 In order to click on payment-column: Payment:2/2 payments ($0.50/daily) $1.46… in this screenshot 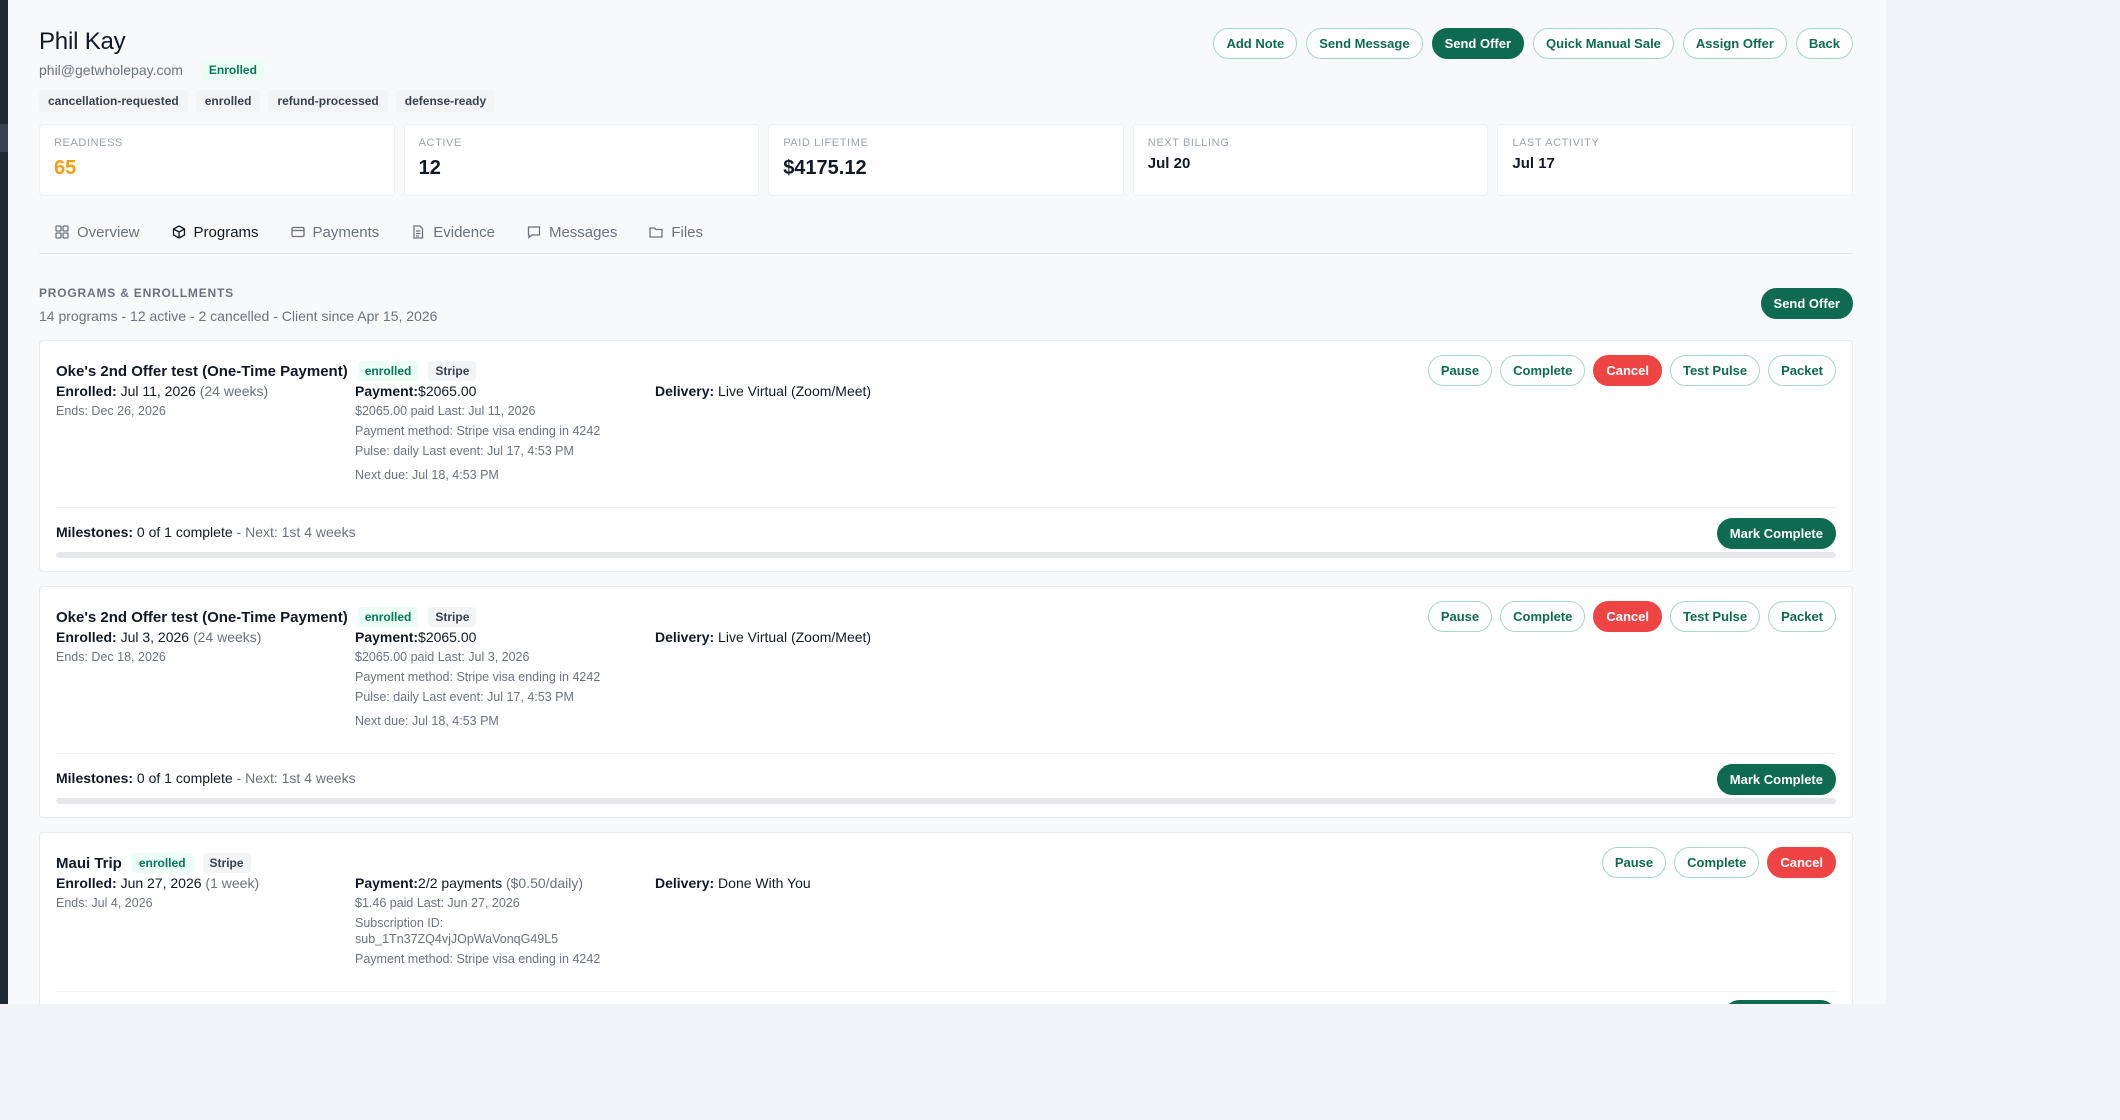, I will do `click(500, 921)`.